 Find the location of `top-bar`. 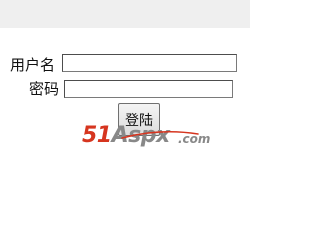

top-bar is located at coordinates (125, 14).